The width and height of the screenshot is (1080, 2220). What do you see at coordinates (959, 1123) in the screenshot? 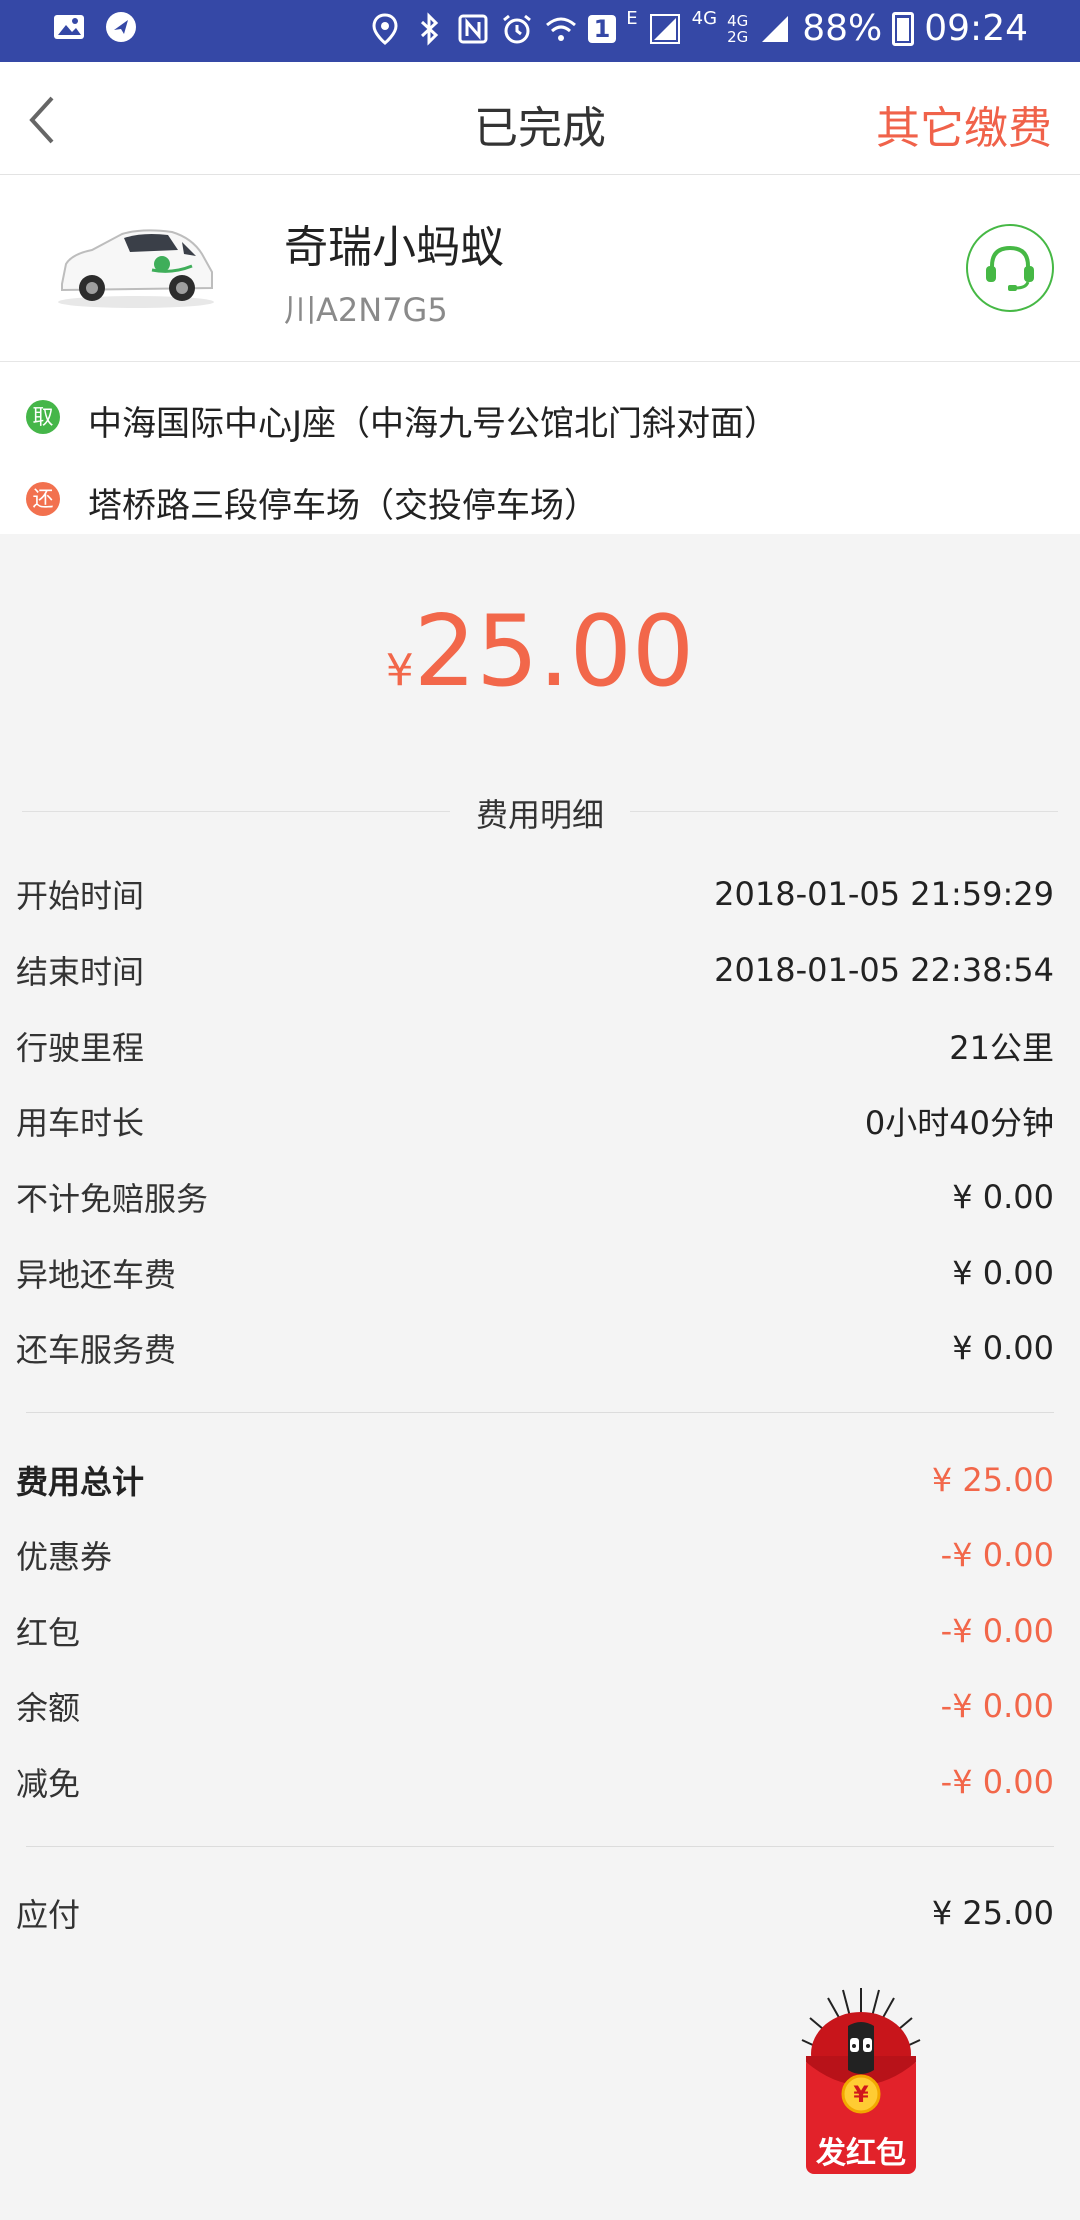
I see `detail-value: 0小时40分钟` at bounding box center [959, 1123].